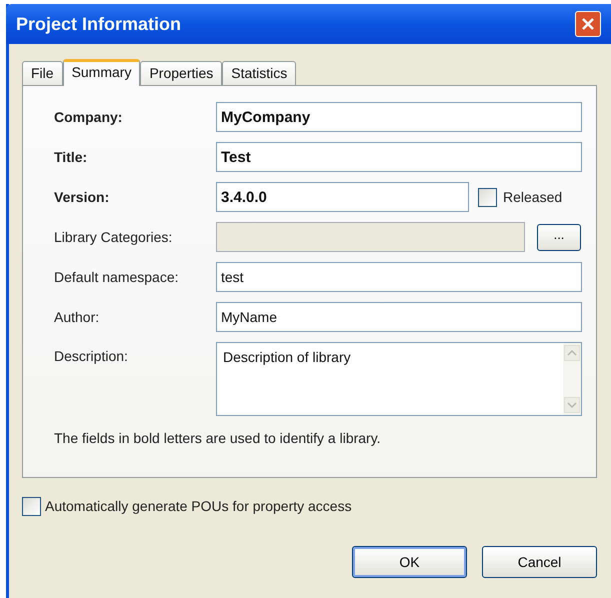 This screenshot has width=611, height=598. I want to click on input-field: test, so click(399, 277).